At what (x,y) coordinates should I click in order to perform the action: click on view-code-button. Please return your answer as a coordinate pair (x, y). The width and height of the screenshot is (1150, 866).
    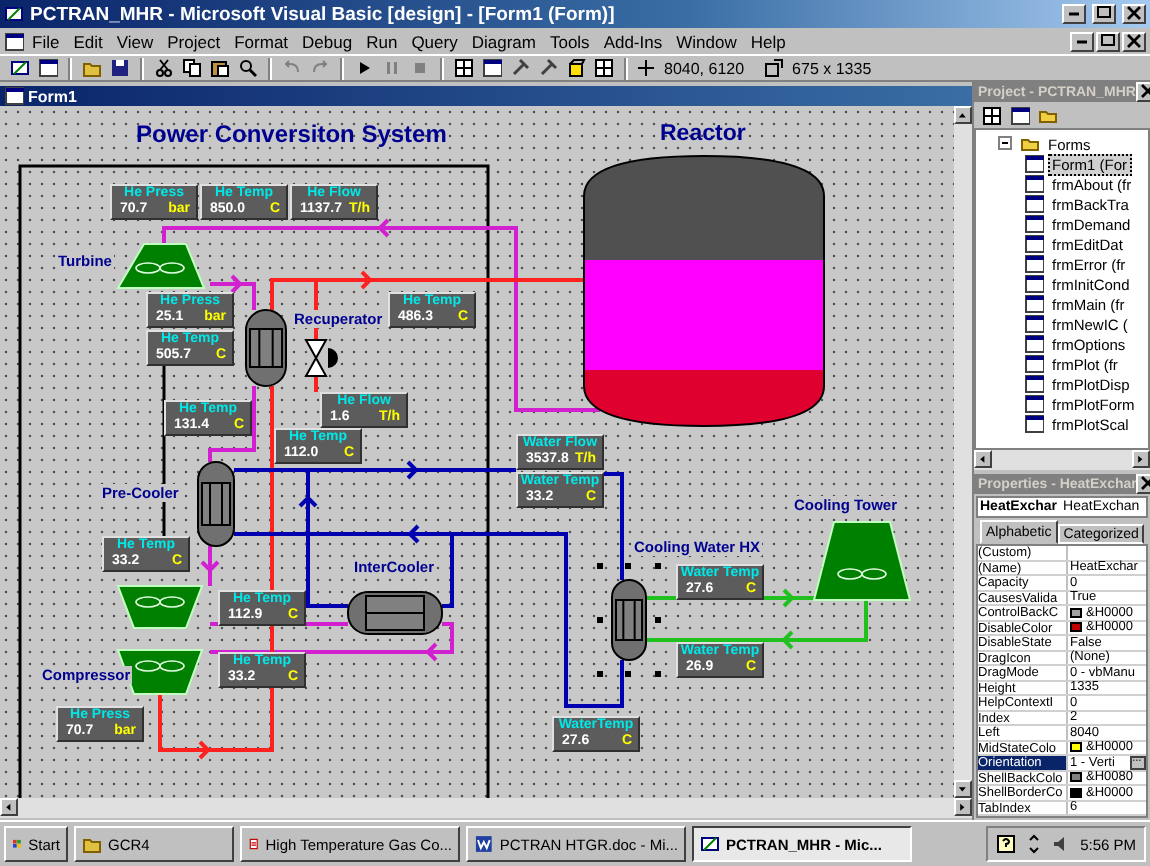
    Looking at the image, I should click on (992, 115).